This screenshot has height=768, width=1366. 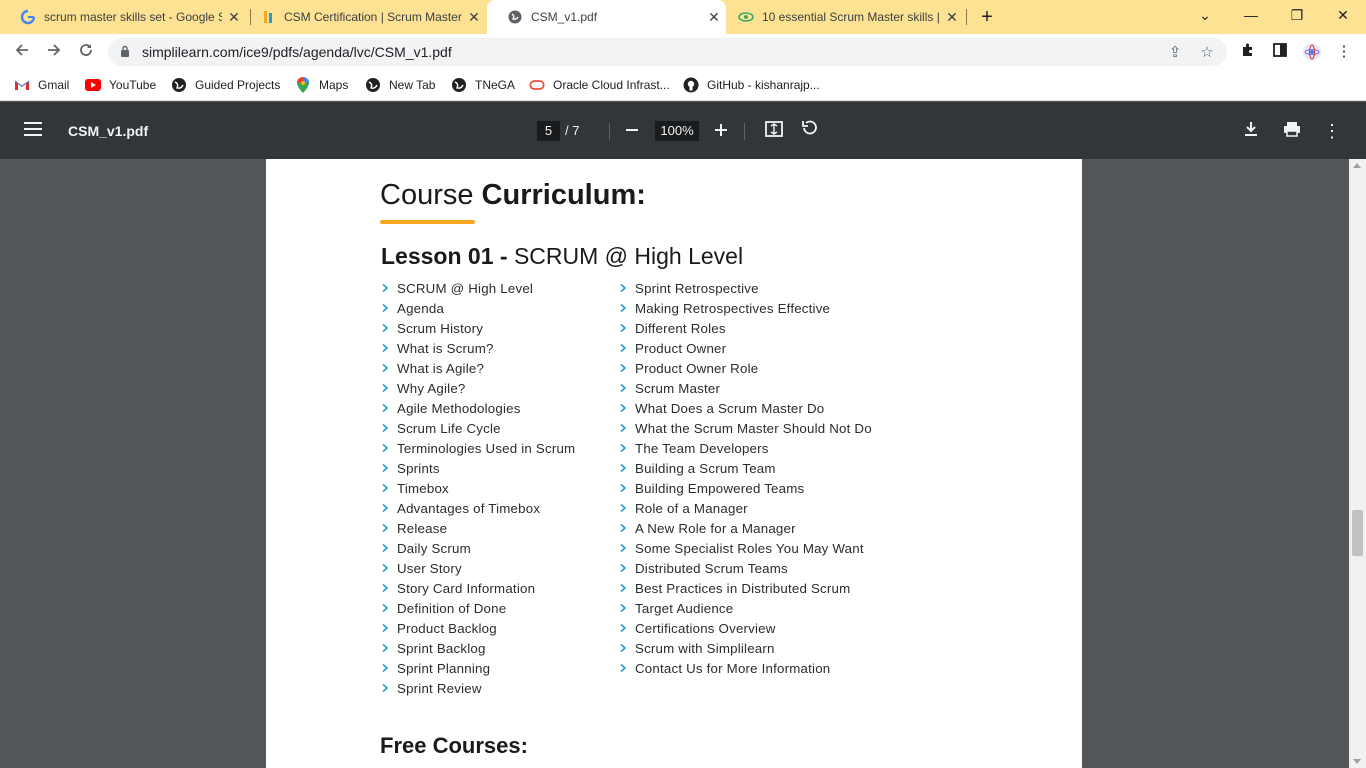 I want to click on reload-icon, so click(x=86, y=50).